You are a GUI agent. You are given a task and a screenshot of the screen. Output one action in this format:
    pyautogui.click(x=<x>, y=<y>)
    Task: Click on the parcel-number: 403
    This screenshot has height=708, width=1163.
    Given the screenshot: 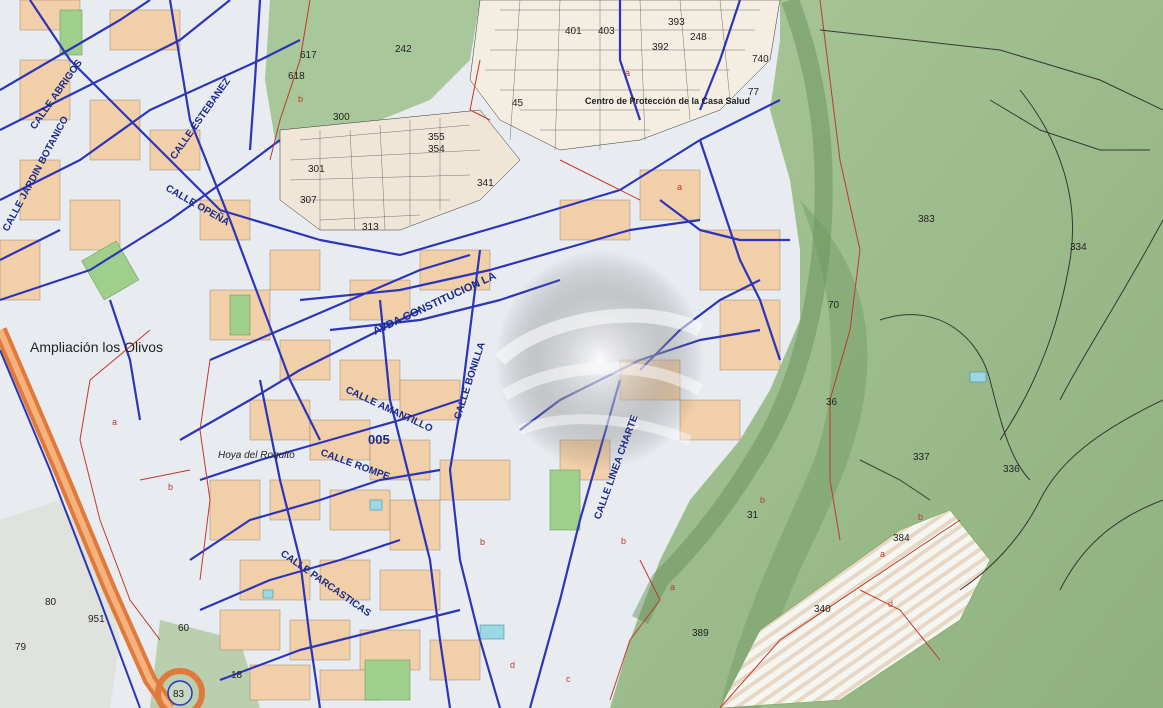 What is the action you would take?
    pyautogui.click(x=606, y=31)
    